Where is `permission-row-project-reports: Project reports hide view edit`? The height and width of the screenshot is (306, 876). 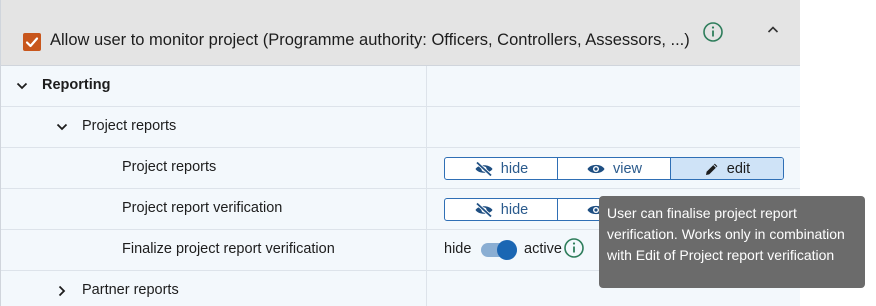 permission-row-project-reports: Project reports hide view edit is located at coordinates (400, 168).